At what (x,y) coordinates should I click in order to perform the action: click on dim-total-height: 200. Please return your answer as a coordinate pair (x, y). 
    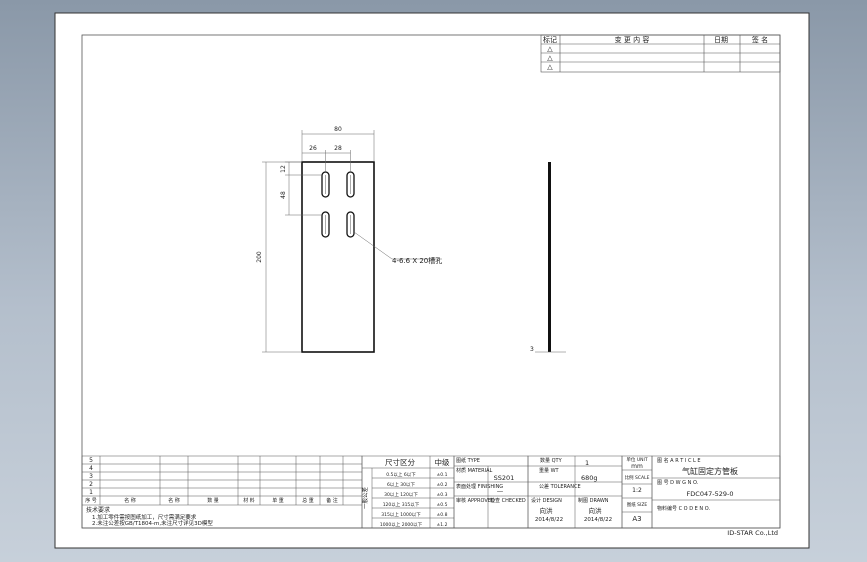
    Looking at the image, I should click on (259, 257).